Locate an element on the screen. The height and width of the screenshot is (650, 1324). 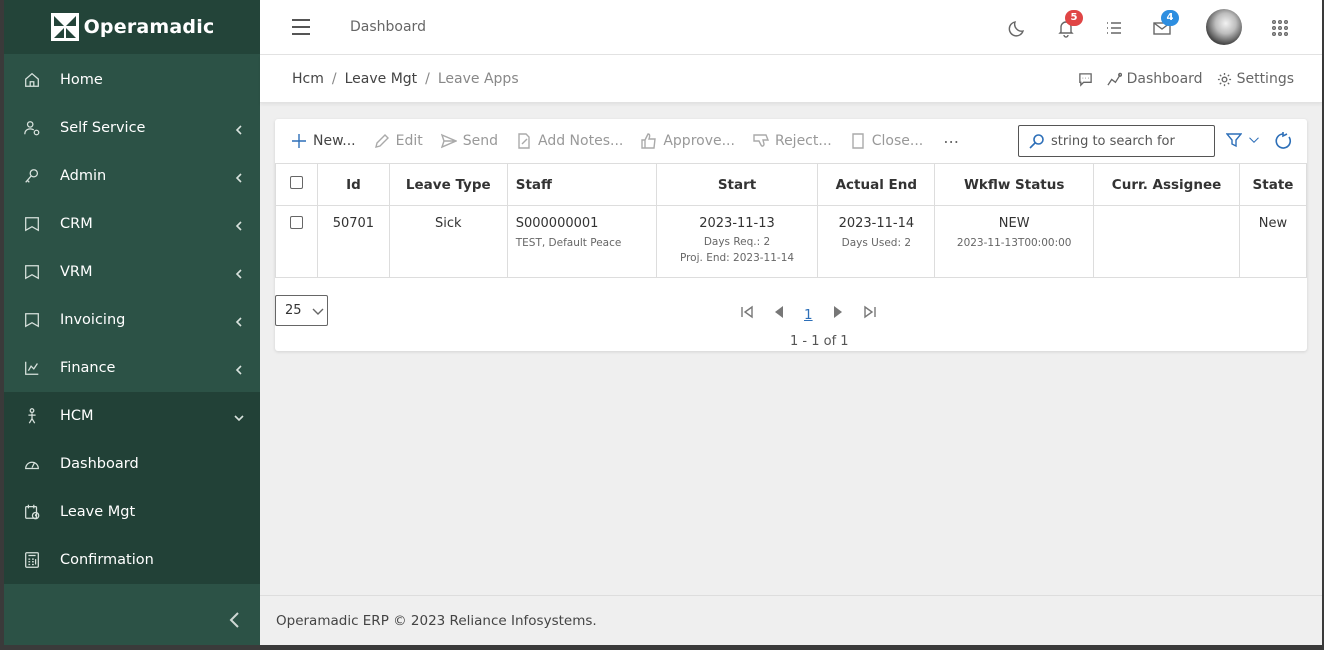
first-page-button is located at coordinates (747, 312).